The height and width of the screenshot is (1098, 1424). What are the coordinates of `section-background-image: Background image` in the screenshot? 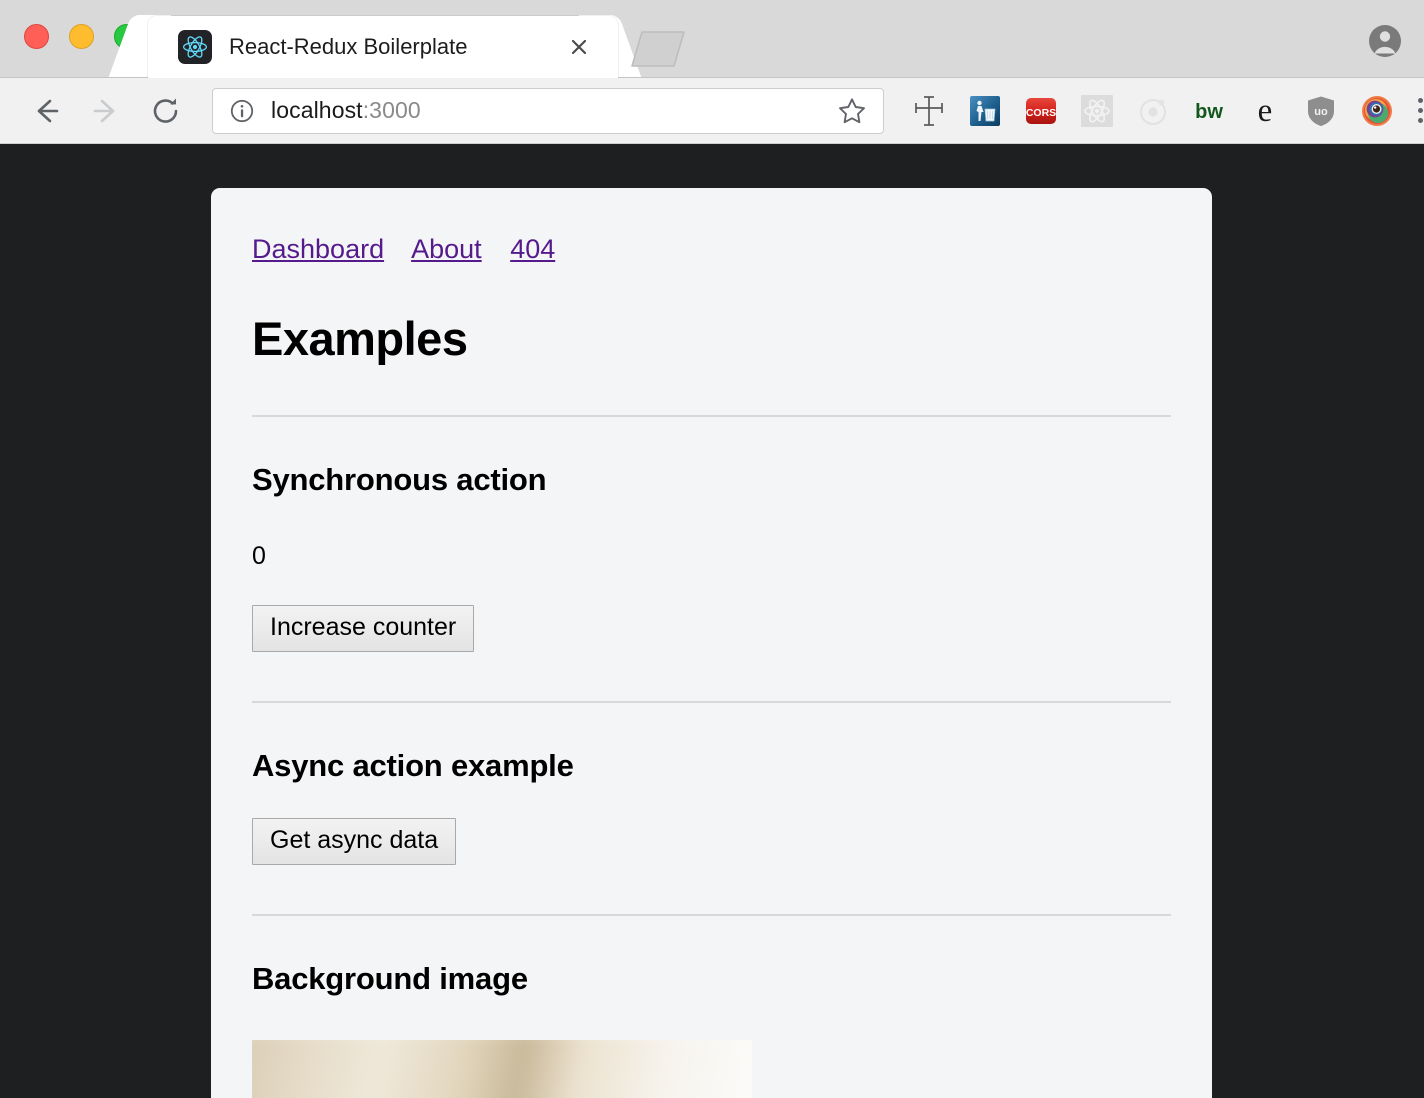 It's located at (711, 1029).